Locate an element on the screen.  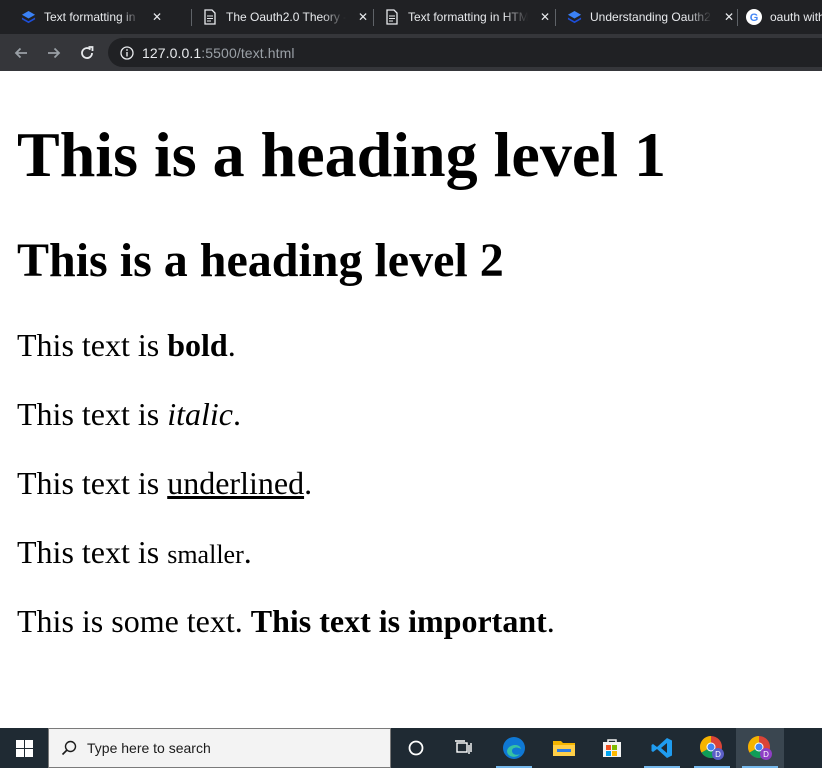
heading-level-1: This is a heading level 1 is located at coordinates (341, 154).